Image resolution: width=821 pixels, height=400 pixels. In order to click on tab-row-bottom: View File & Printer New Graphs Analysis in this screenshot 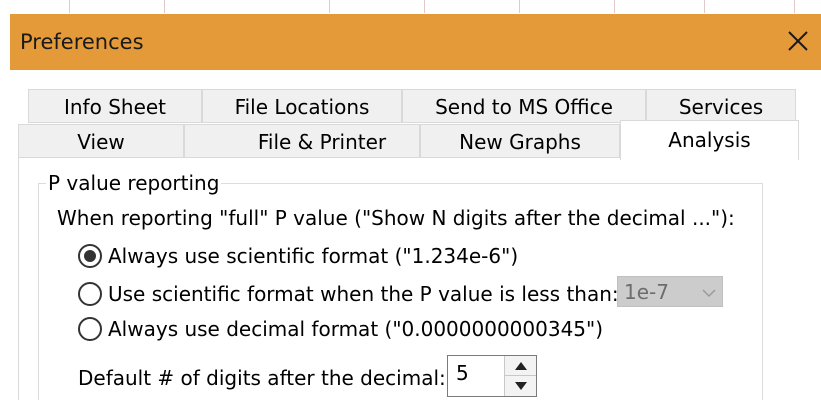, I will do `click(408, 140)`.